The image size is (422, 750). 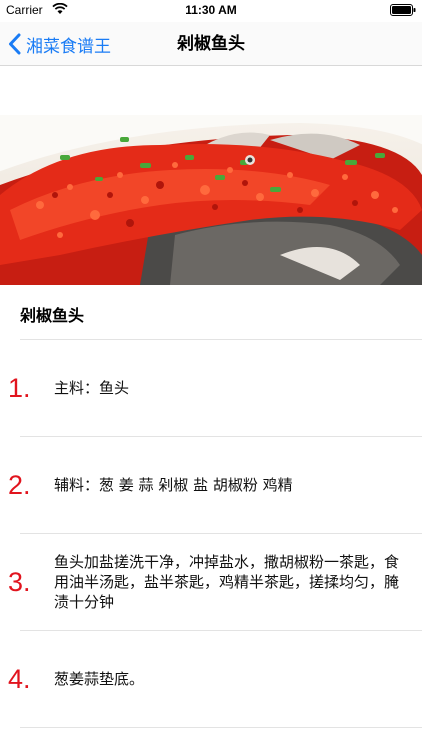 I want to click on step-number: 1., so click(x=19, y=388).